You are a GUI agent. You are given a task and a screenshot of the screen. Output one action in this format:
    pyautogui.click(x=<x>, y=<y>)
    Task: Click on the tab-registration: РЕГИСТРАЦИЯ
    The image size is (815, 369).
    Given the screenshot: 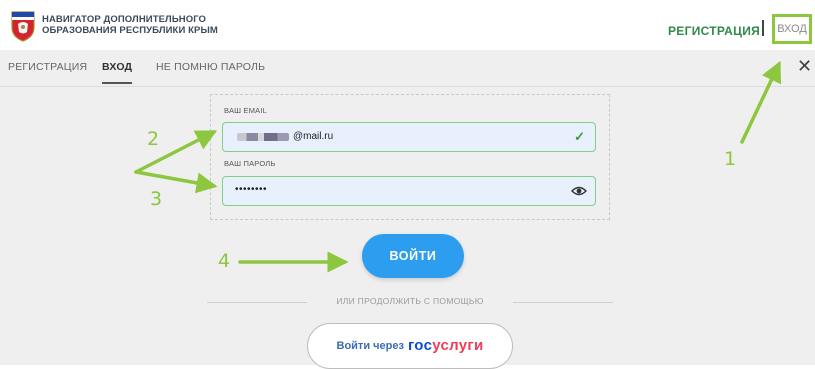 What is the action you would take?
    pyautogui.click(x=47, y=67)
    